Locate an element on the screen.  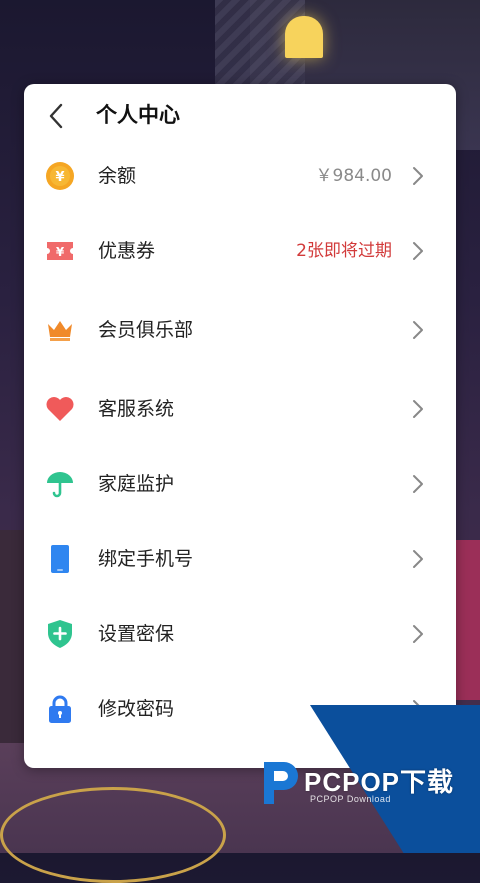
dialog-header: 个人中心 is located at coordinates (240, 114).